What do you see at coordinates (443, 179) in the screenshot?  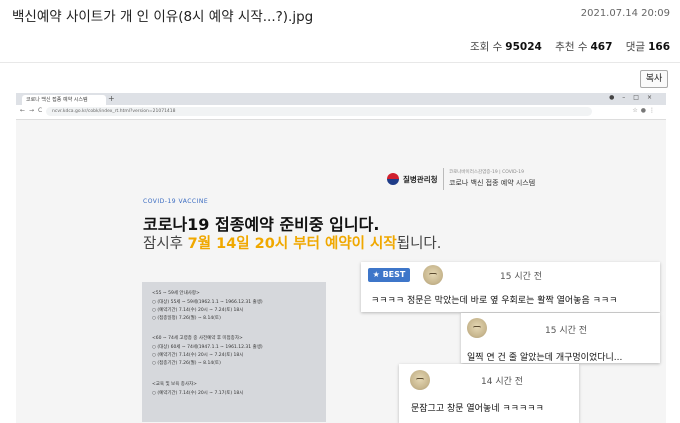 I see `org-divider` at bounding box center [443, 179].